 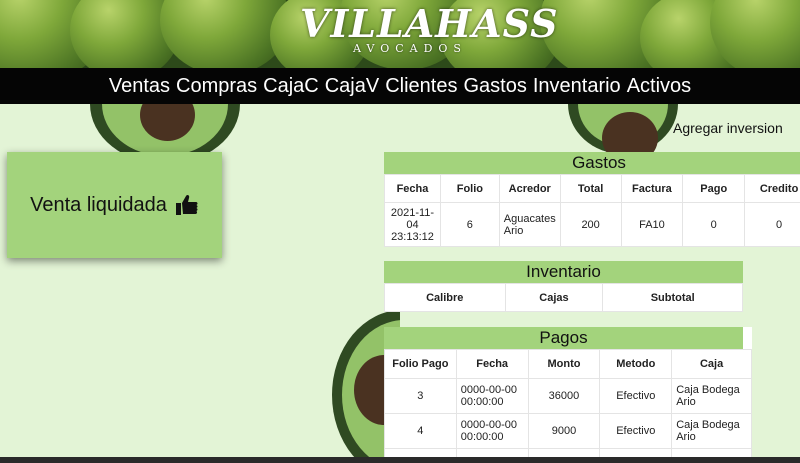 What do you see at coordinates (564, 396) in the screenshot?
I see `table-cell: 36000` at bounding box center [564, 396].